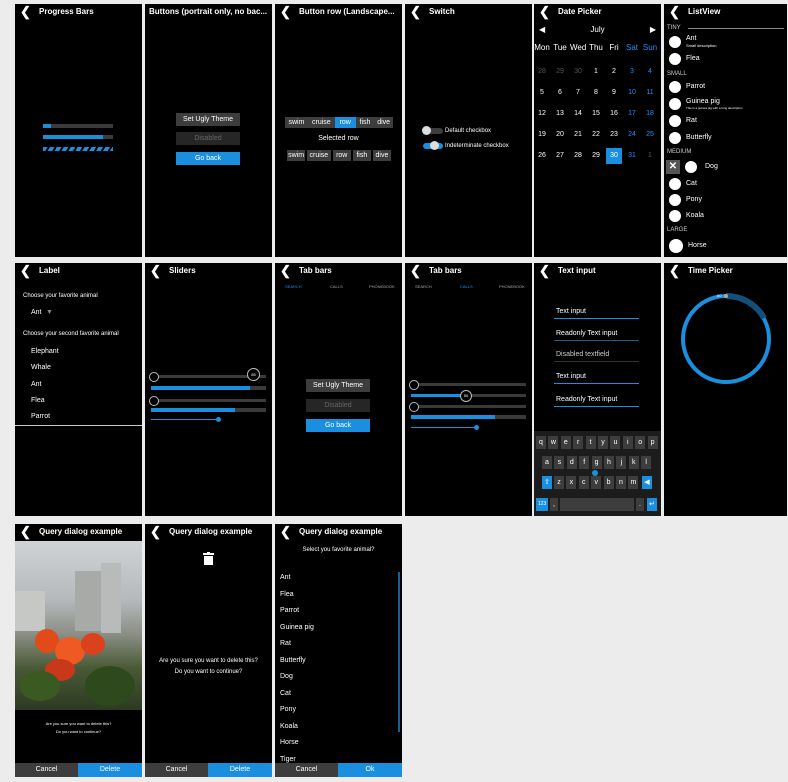 This screenshot has width=788, height=782. I want to click on calendar-day: 22, so click(596, 135).